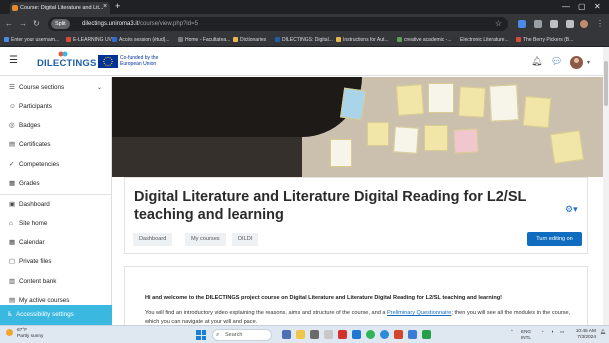 The width and height of the screenshot is (609, 343). I want to click on site-logo: DILECTINGS, so click(67, 63).